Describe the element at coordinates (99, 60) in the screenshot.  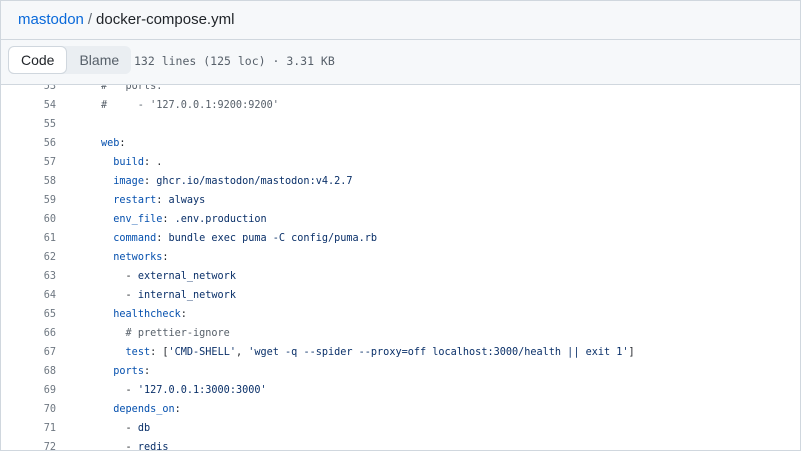
I see `blame-button: Blame` at that location.